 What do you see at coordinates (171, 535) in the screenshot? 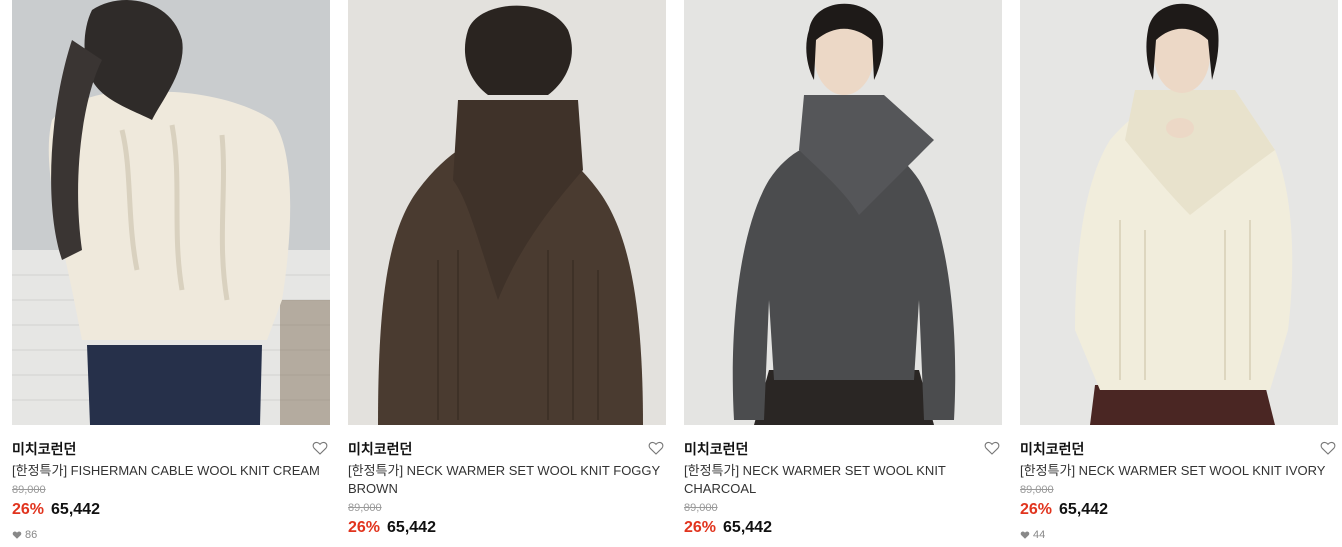
I see `like-count: 86` at bounding box center [171, 535].